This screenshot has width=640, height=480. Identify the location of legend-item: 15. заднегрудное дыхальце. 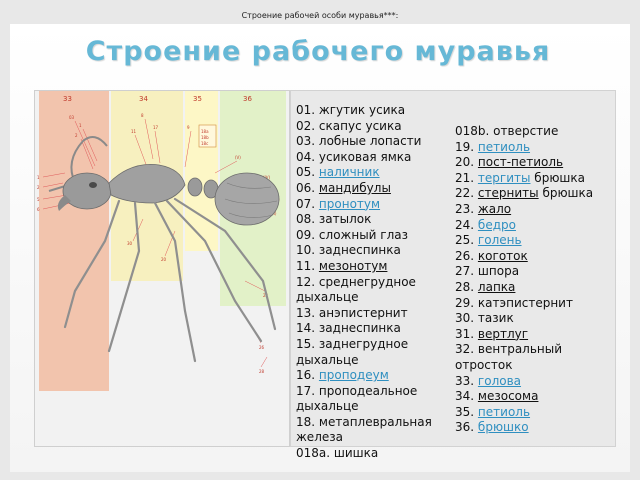
(372, 352).